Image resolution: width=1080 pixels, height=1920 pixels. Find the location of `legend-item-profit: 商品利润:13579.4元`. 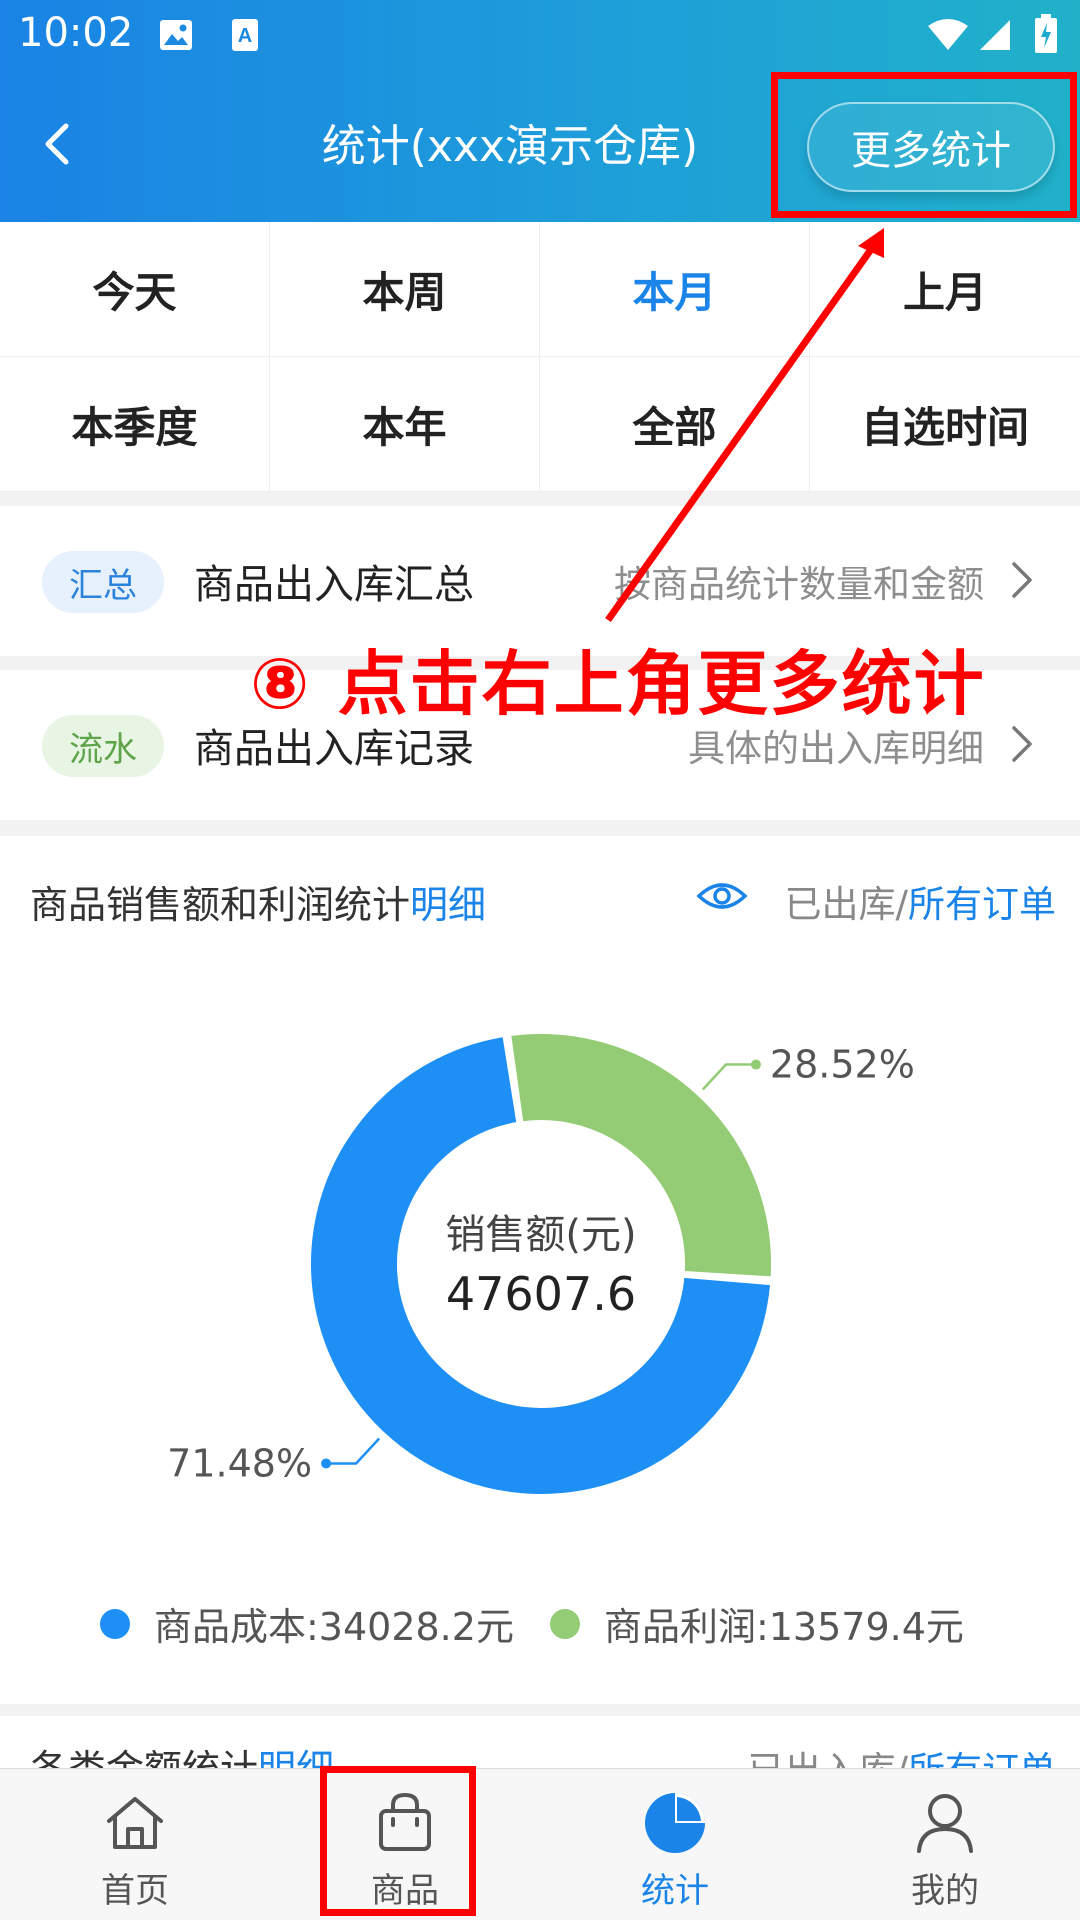

legend-item-profit: 商品利润:13579.4元 is located at coordinates (756, 1623).